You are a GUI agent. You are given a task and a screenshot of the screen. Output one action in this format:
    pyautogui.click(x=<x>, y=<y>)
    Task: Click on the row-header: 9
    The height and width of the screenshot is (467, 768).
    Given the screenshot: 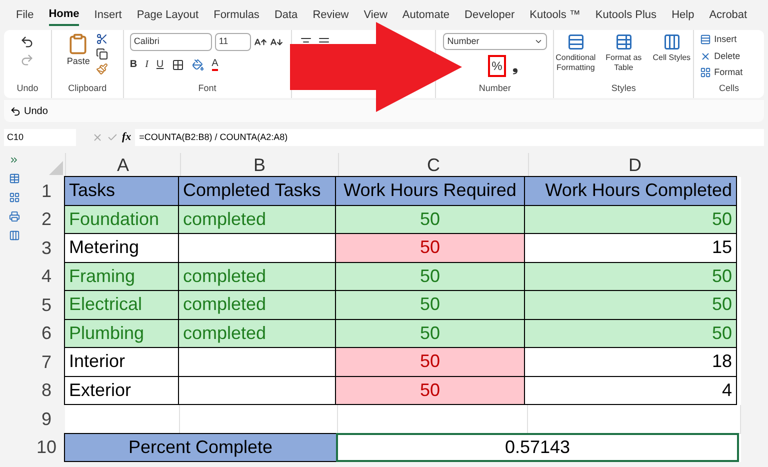 What is the action you would take?
    pyautogui.click(x=46, y=419)
    